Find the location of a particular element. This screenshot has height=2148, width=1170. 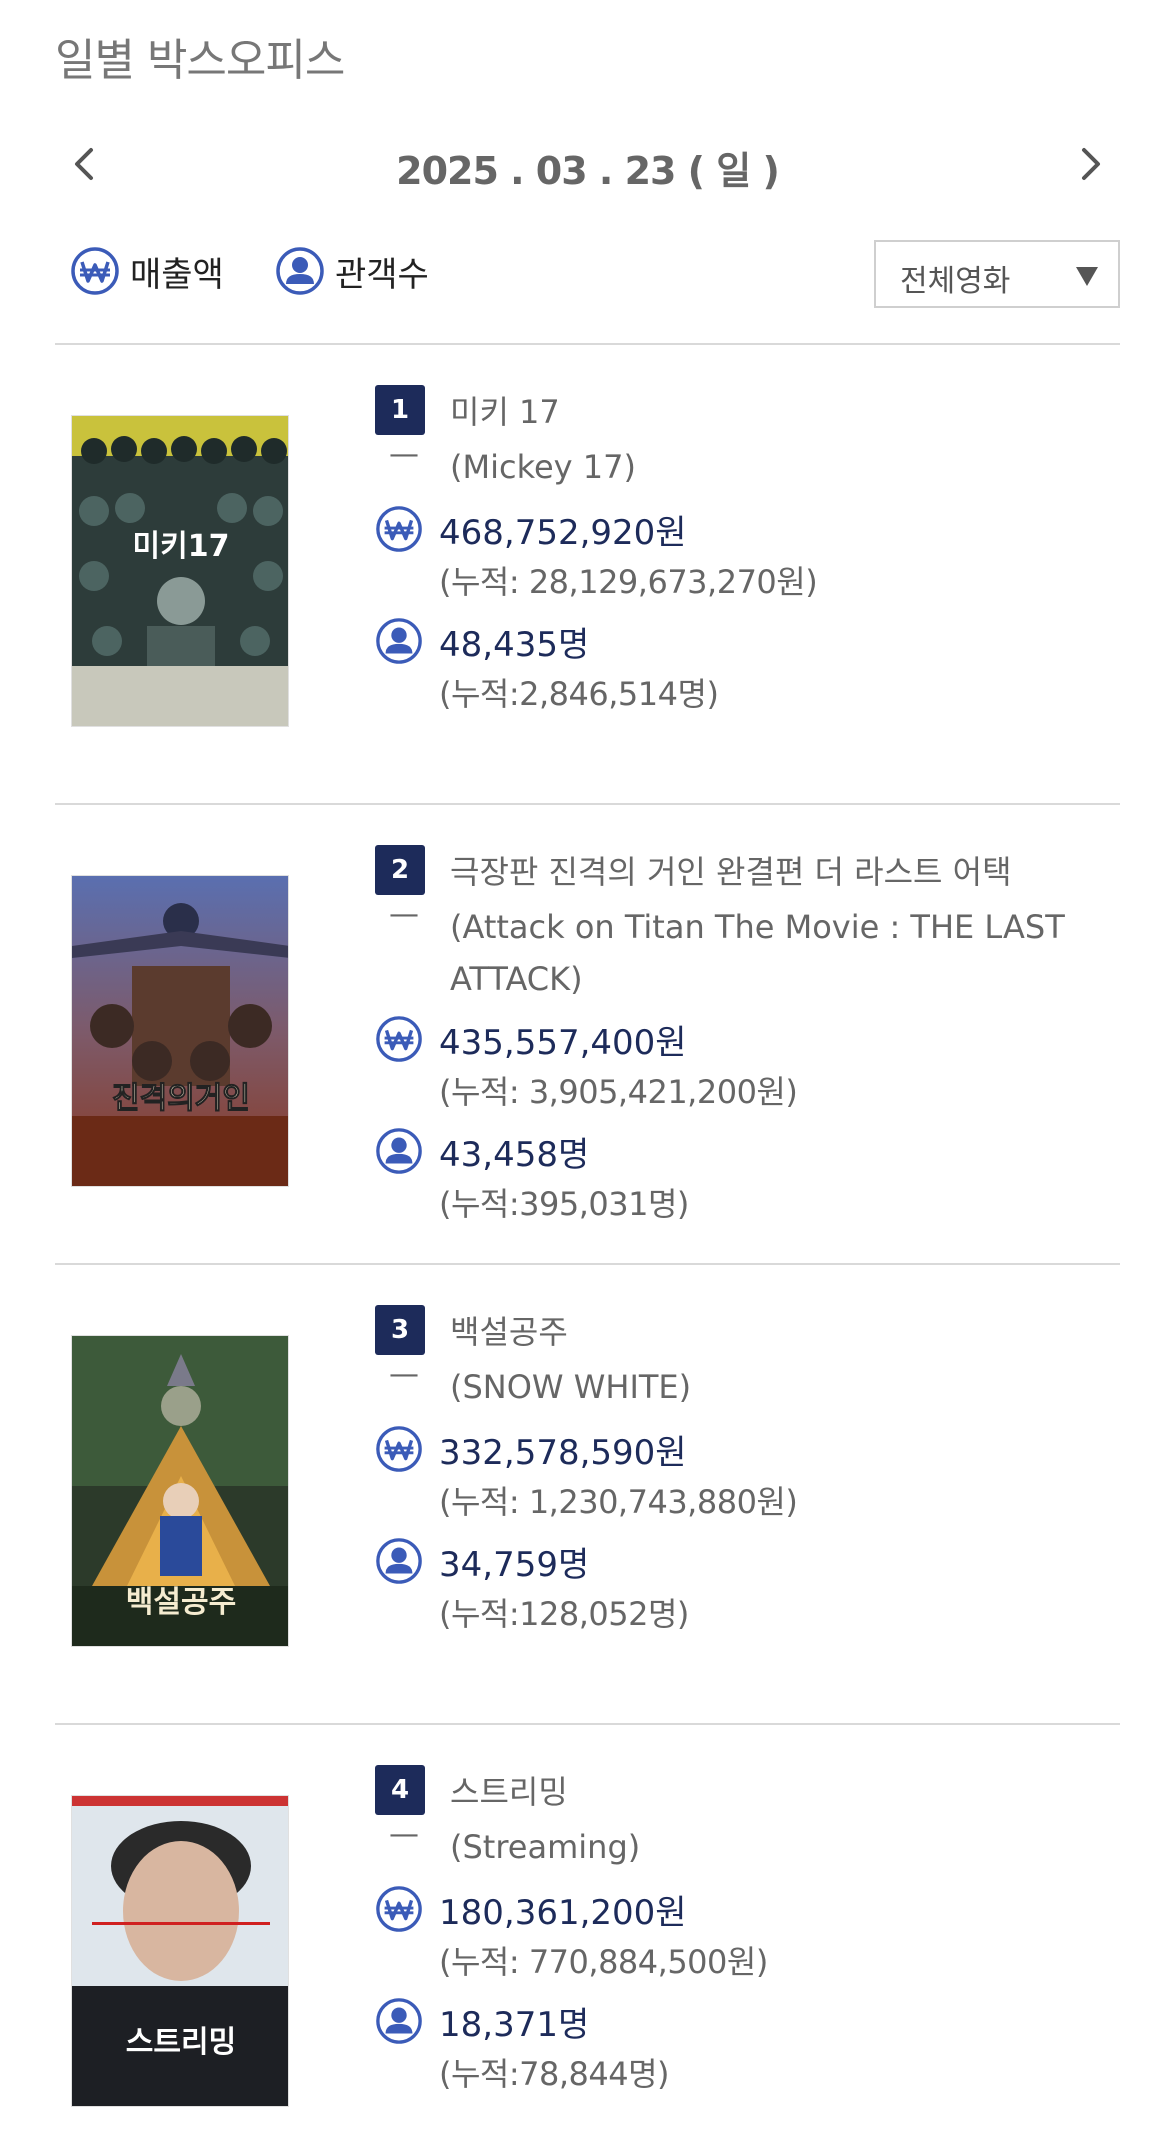

cumulative-sales: (누적: 3,905,421,200원) is located at coordinates (618, 1092).